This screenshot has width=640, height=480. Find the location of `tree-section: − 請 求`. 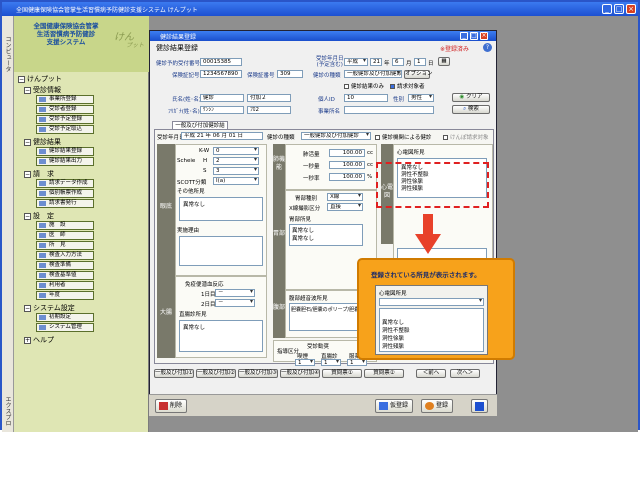

tree-section: − 請 求 is located at coordinates (39, 174).